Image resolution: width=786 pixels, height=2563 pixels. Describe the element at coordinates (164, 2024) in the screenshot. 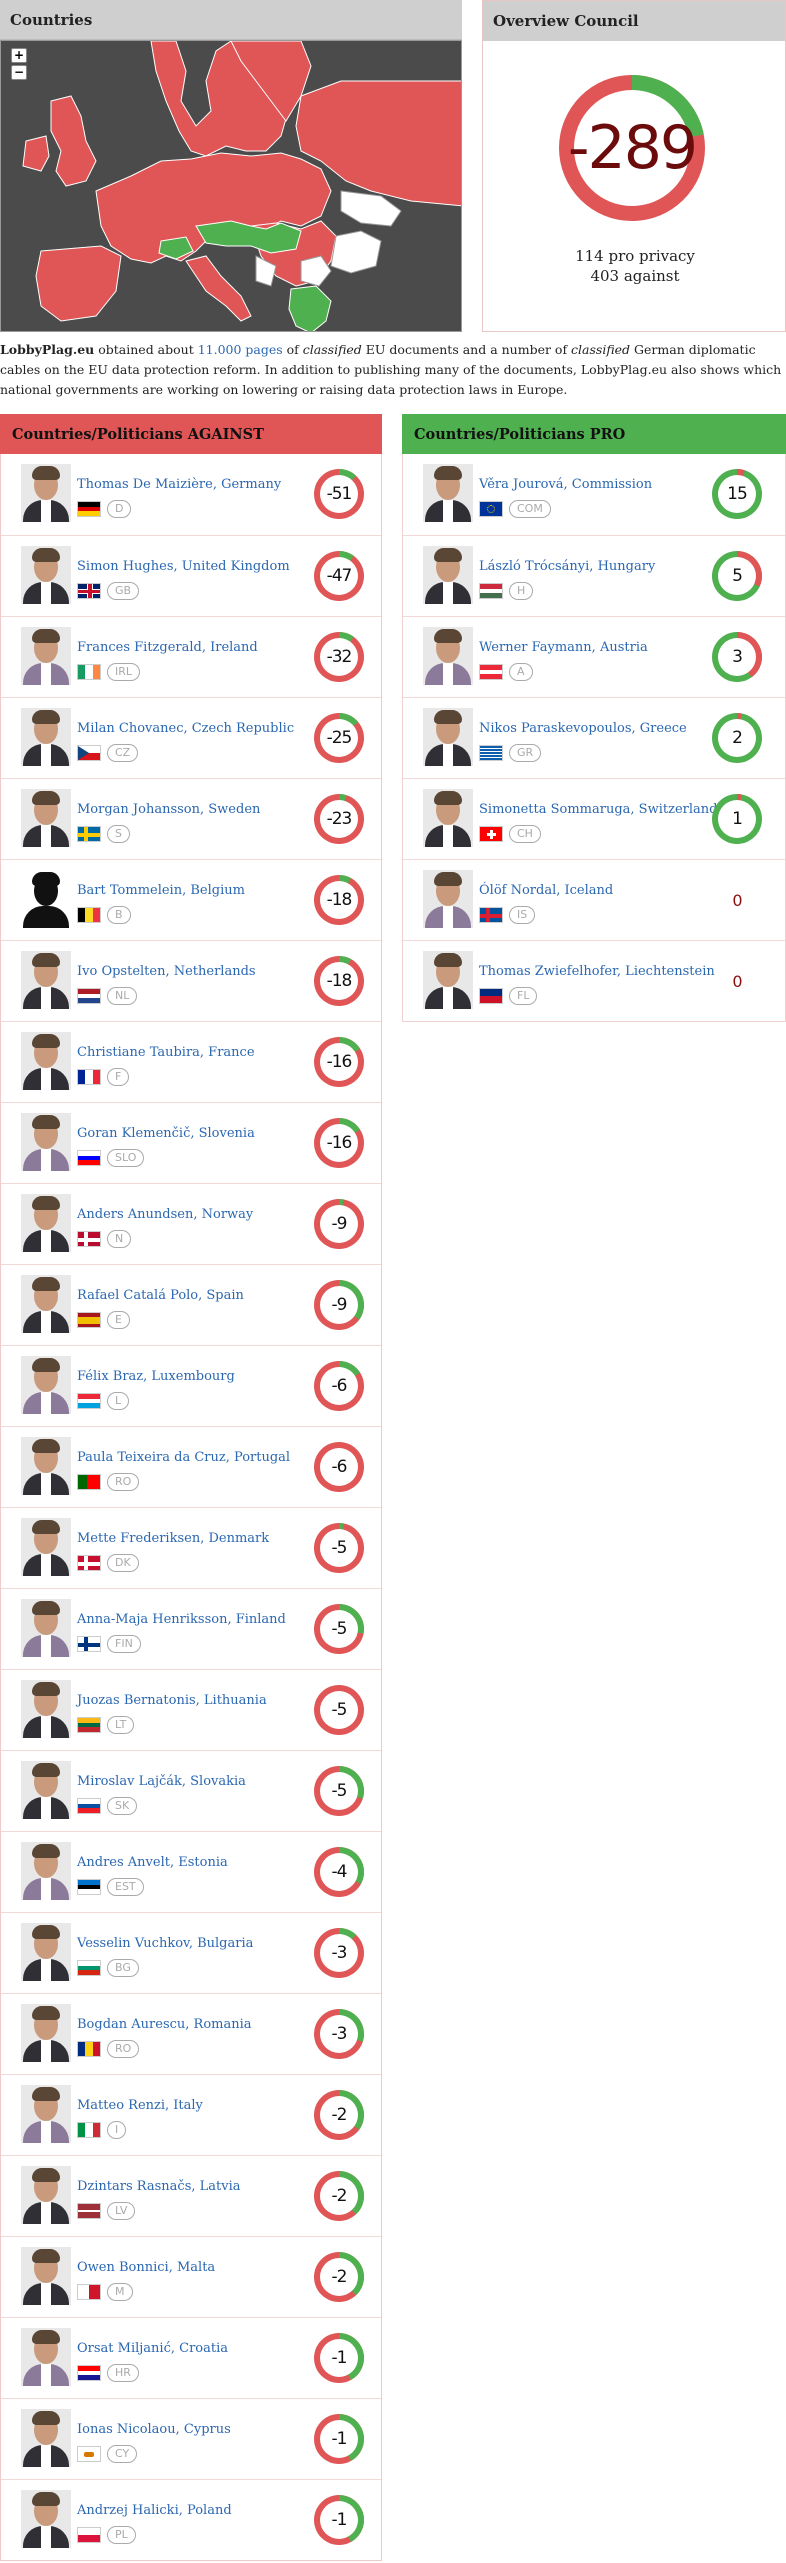

I see `politician-link: Bogdan Aurescu, Romania` at that location.